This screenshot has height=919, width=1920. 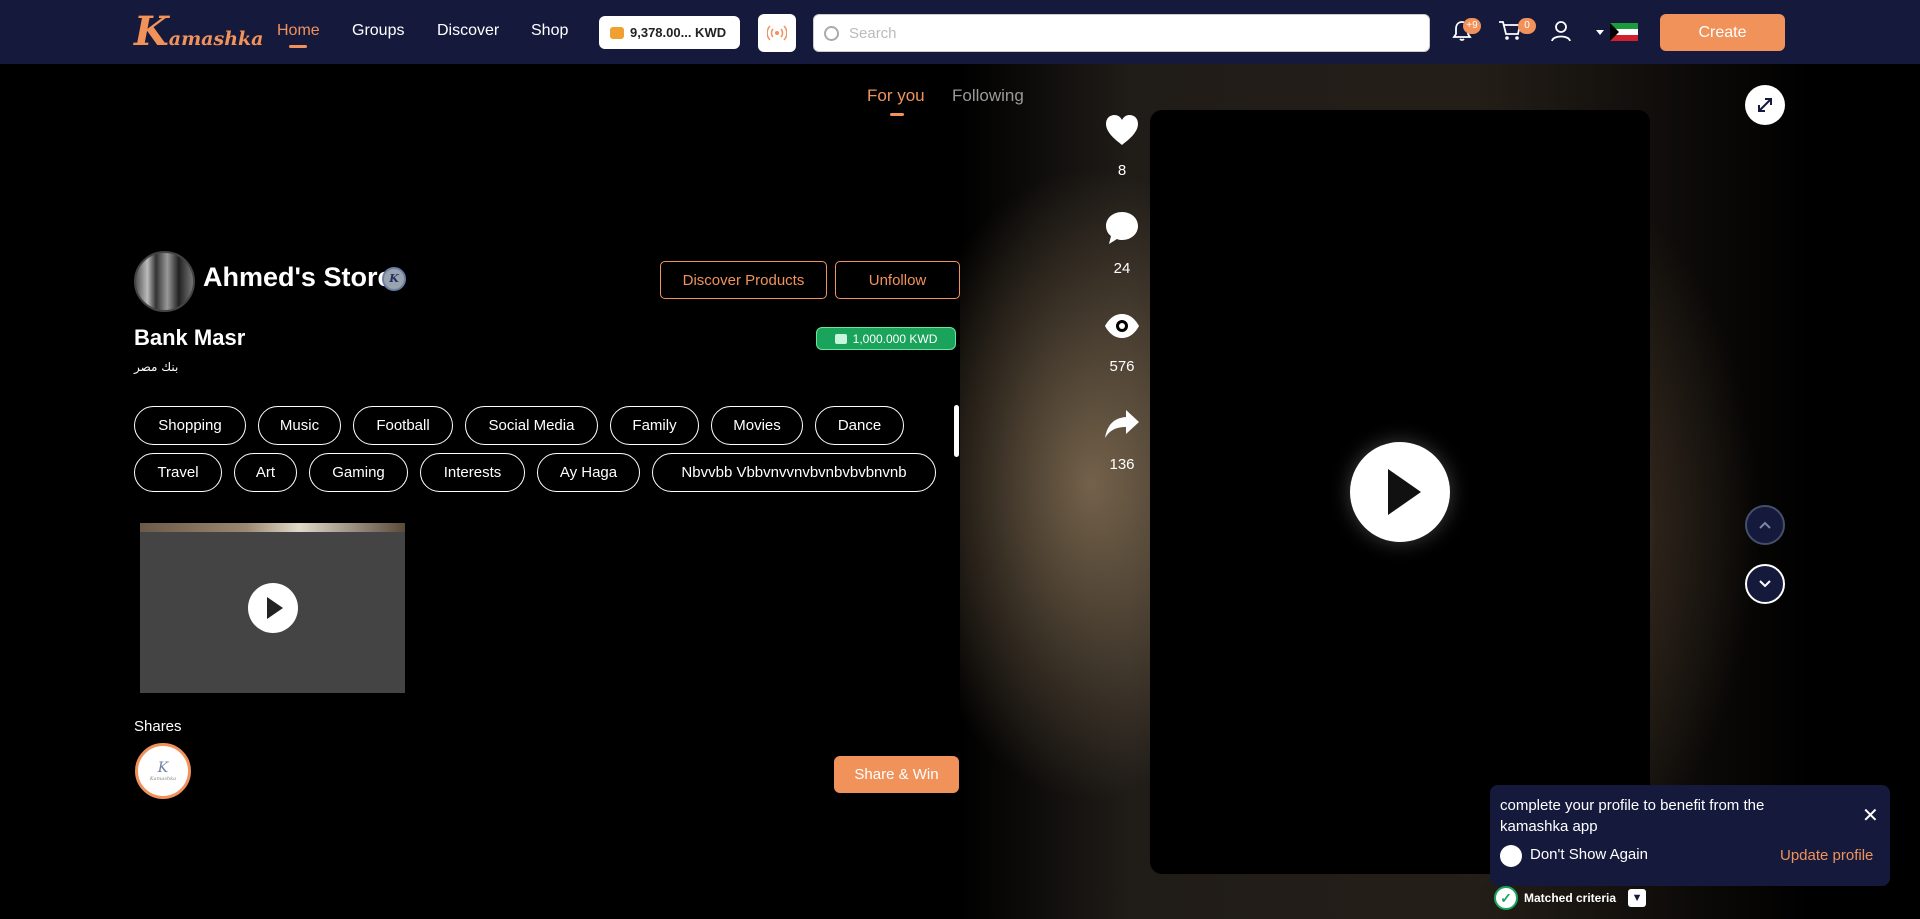 What do you see at coordinates (394, 279) in the screenshot?
I see `verified-badge-icon: K` at bounding box center [394, 279].